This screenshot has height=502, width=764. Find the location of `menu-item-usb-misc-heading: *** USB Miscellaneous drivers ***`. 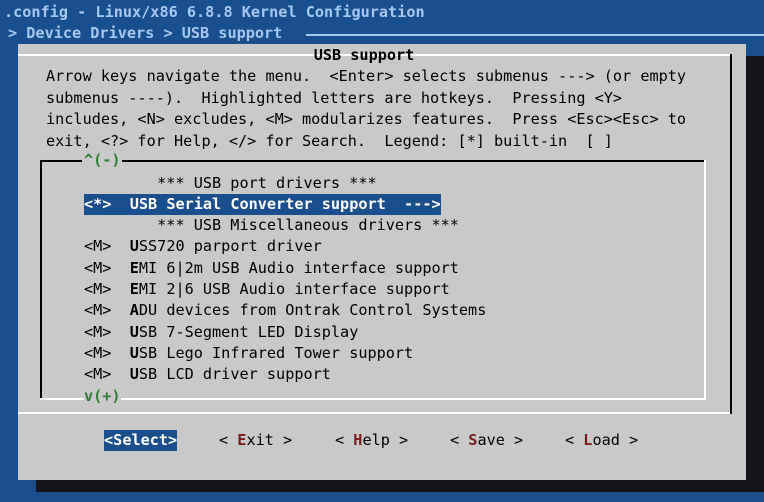

menu-item-usb-misc-heading: *** USB Miscellaneous drivers *** is located at coordinates (271, 225).